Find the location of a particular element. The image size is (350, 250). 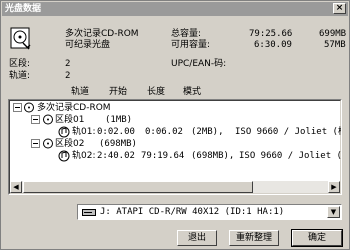

total-capacity-size: 699MB is located at coordinates (333, 34).